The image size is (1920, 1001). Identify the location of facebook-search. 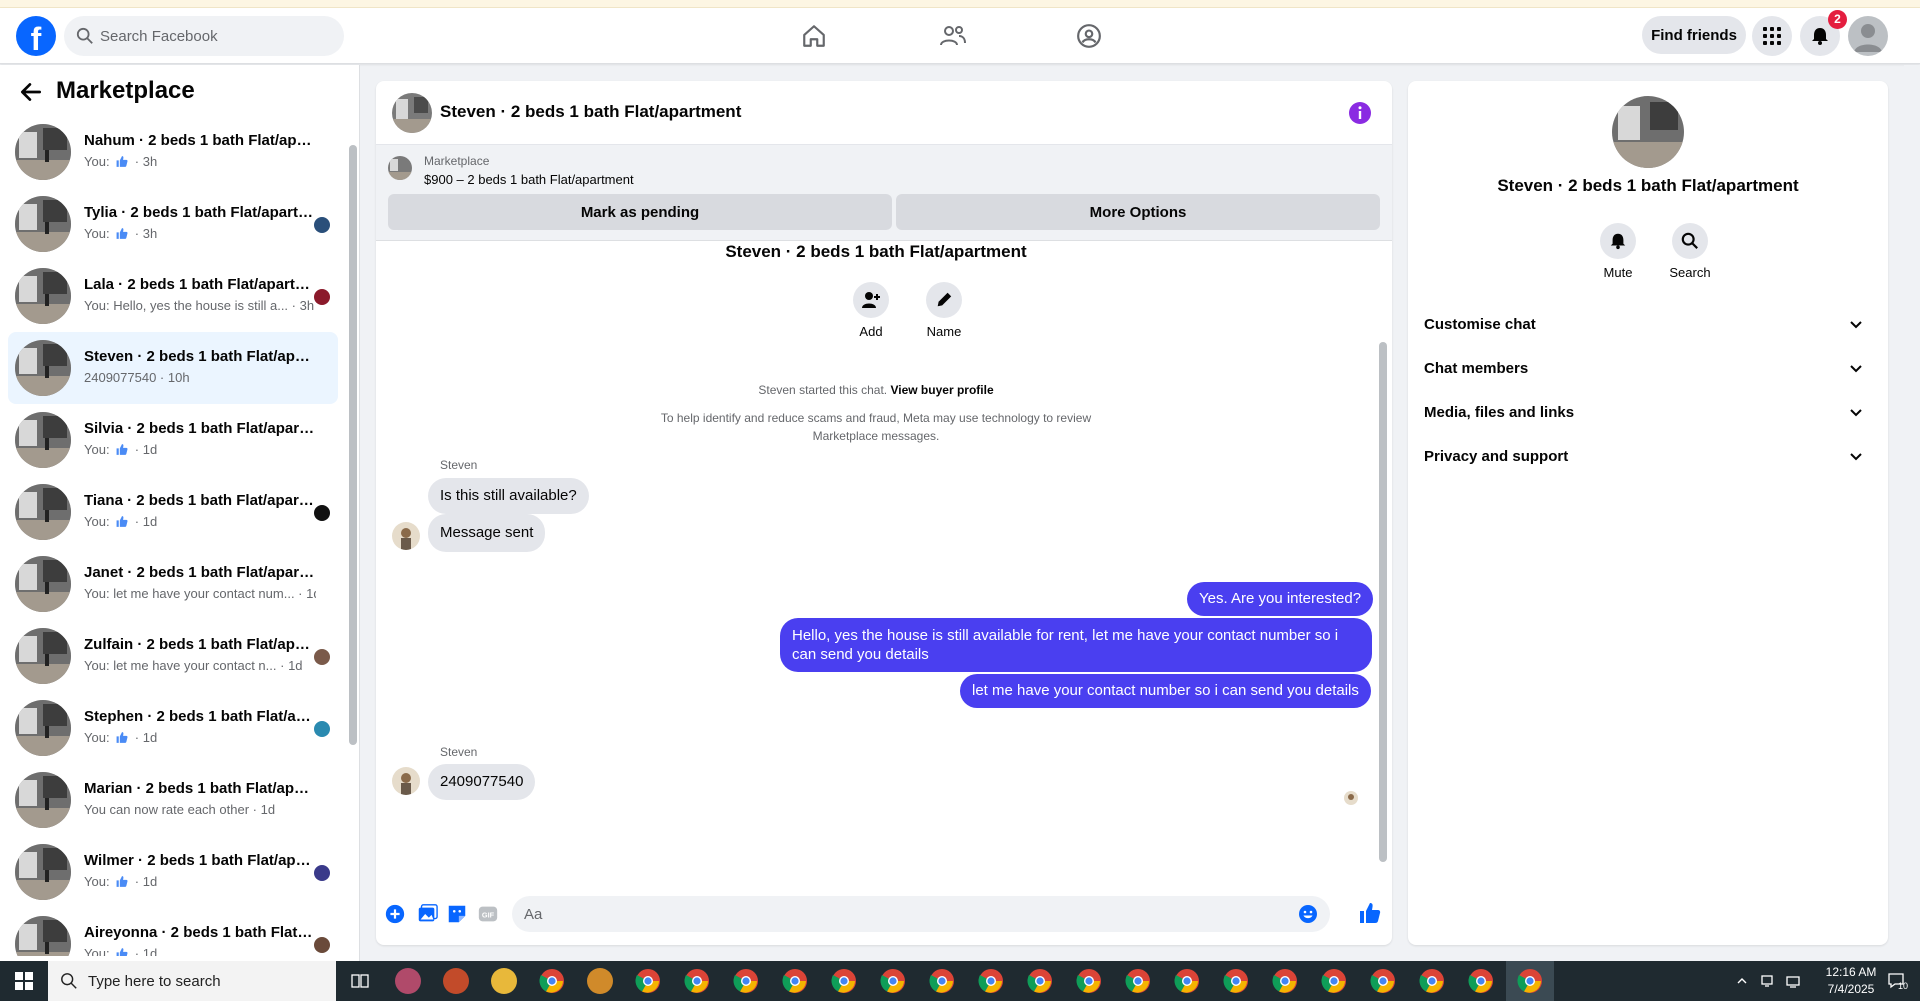
(204, 36).